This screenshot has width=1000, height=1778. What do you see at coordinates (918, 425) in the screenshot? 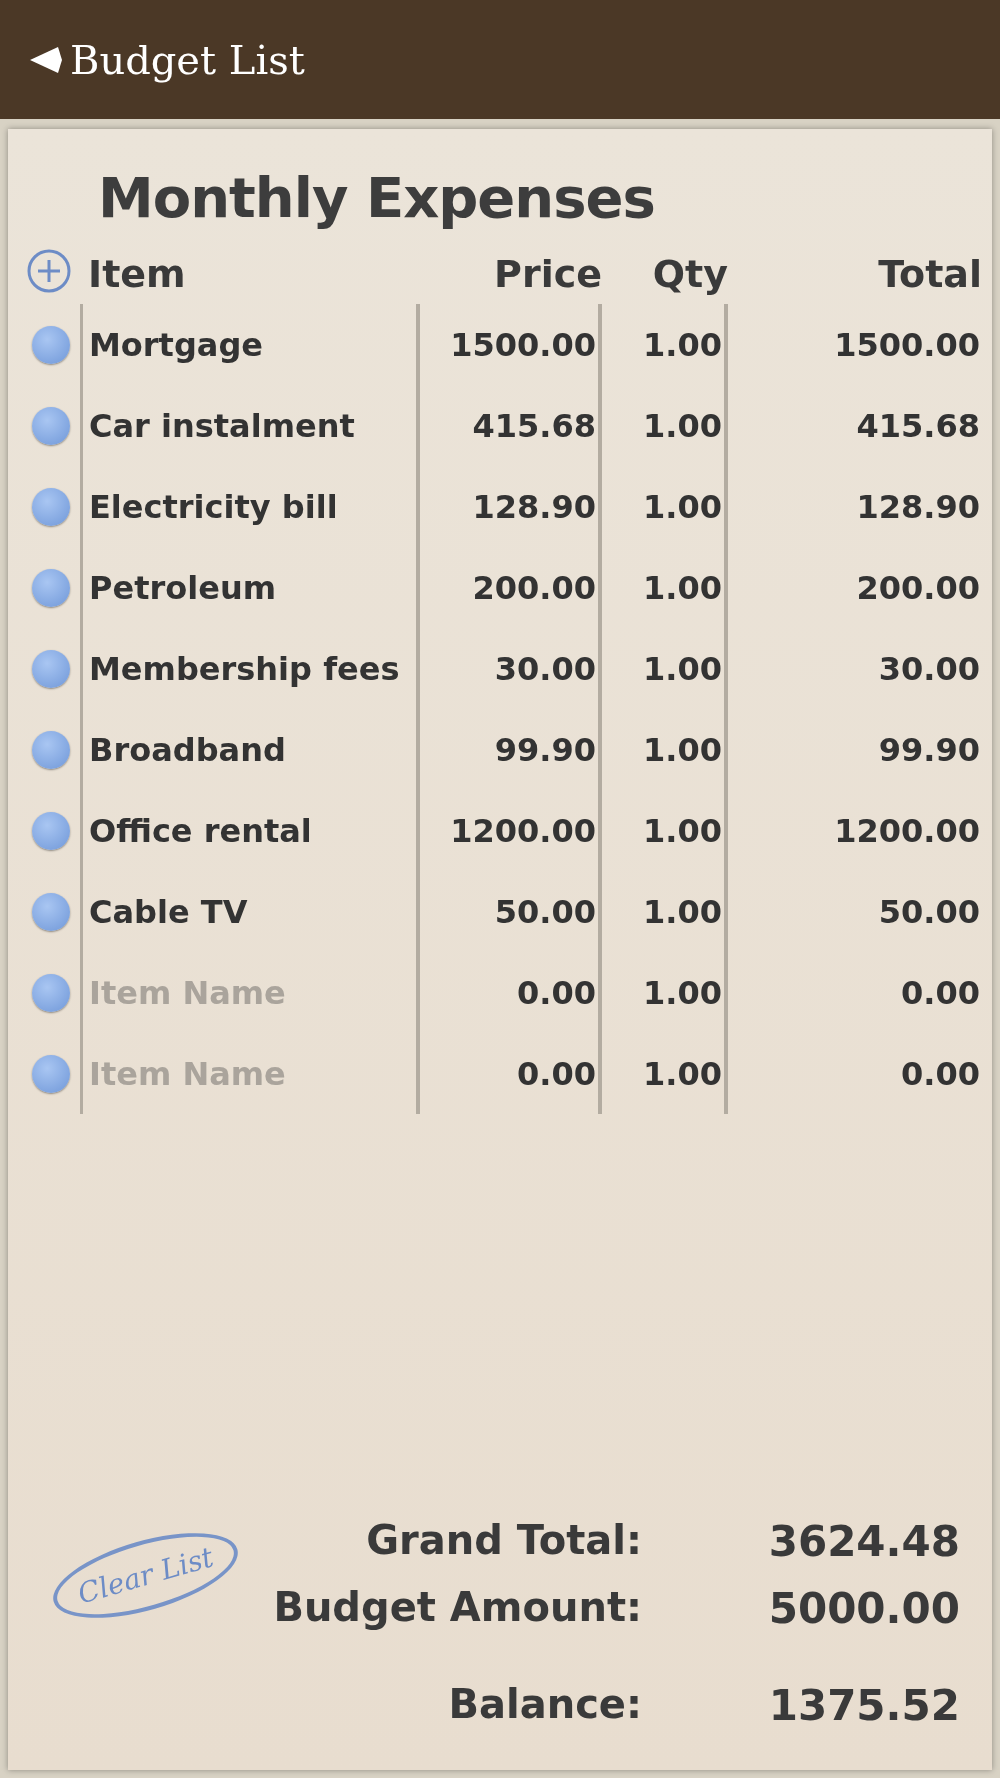
I see `total-cell: 415.68` at bounding box center [918, 425].